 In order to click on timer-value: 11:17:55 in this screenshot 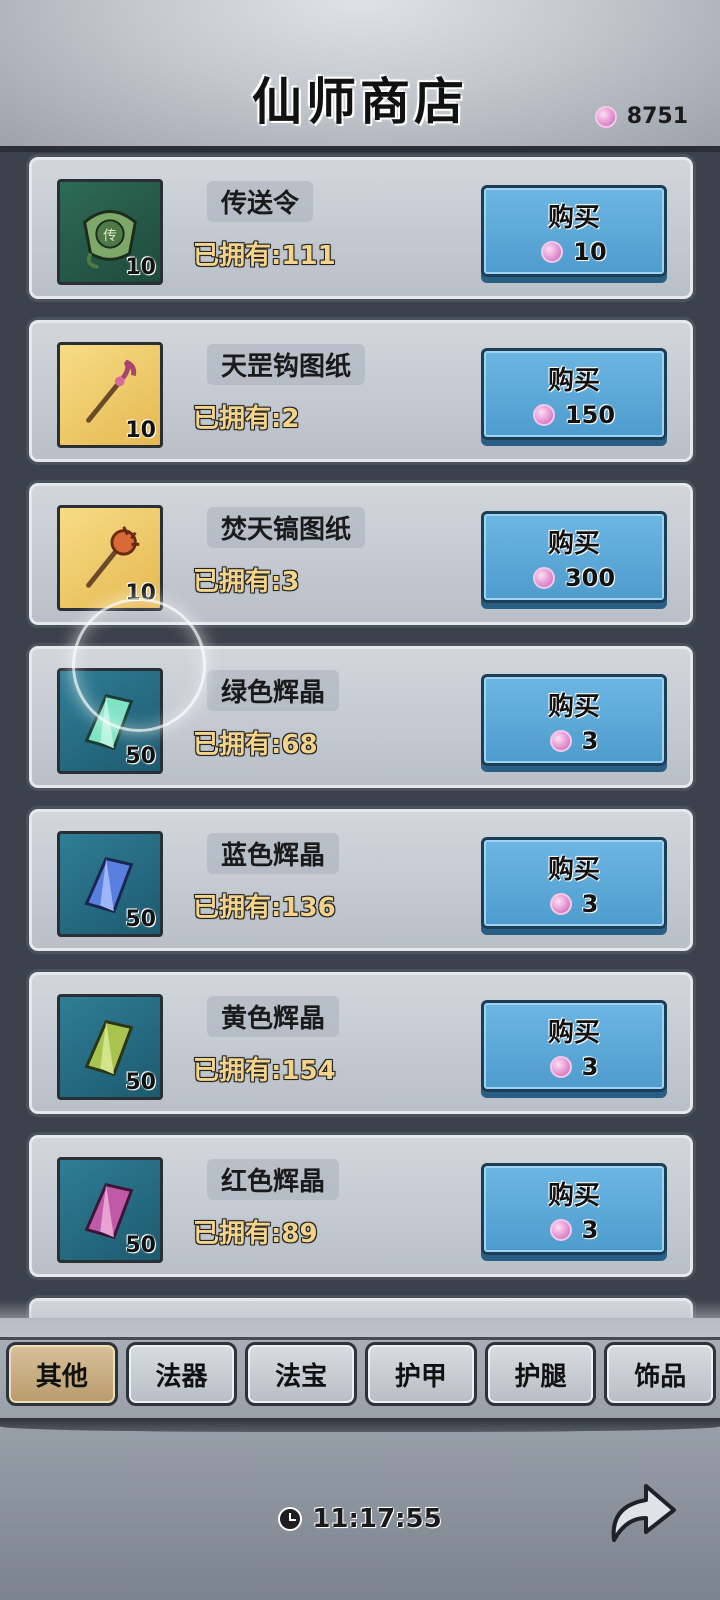, I will do `click(377, 1519)`.